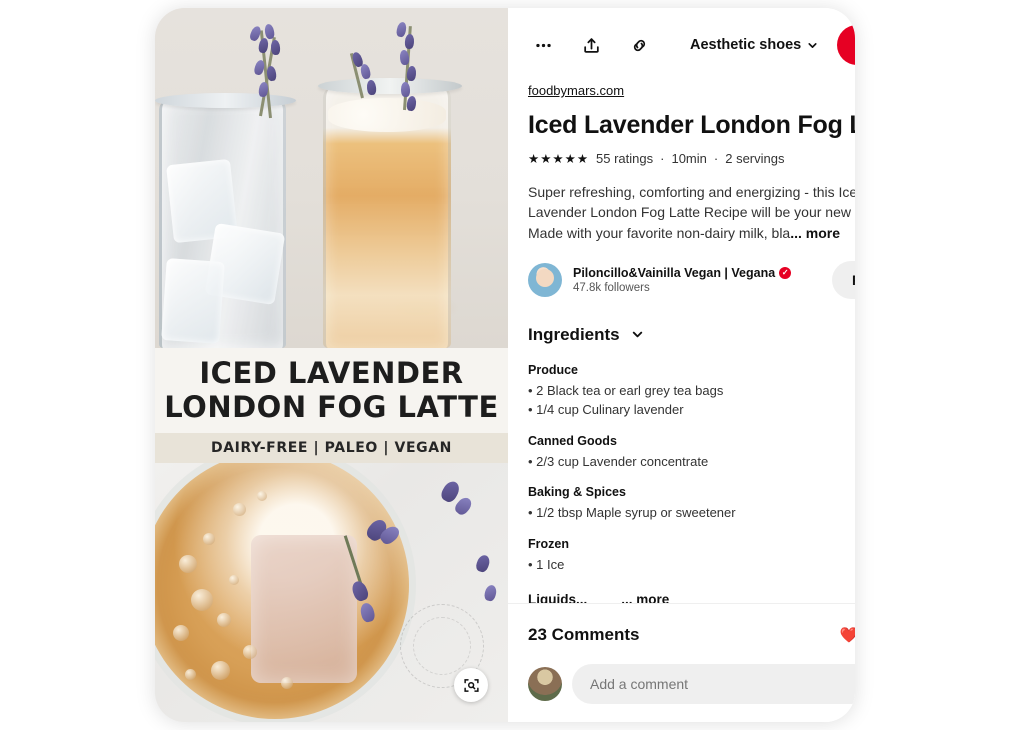 The height and width of the screenshot is (730, 1024). I want to click on share-upload-icon, so click(591, 45).